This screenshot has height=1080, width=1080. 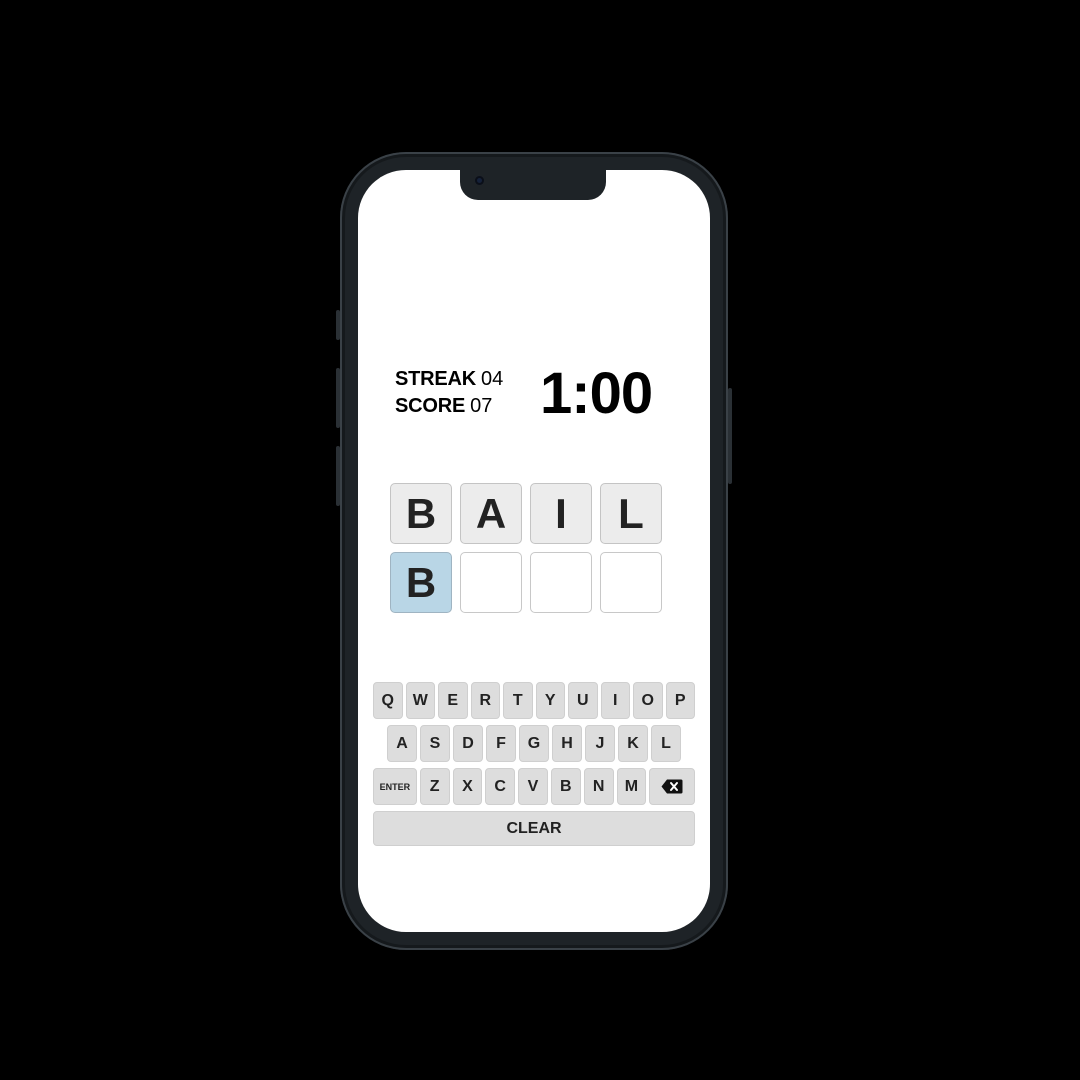 What do you see at coordinates (550, 700) in the screenshot?
I see `key-y: Y` at bounding box center [550, 700].